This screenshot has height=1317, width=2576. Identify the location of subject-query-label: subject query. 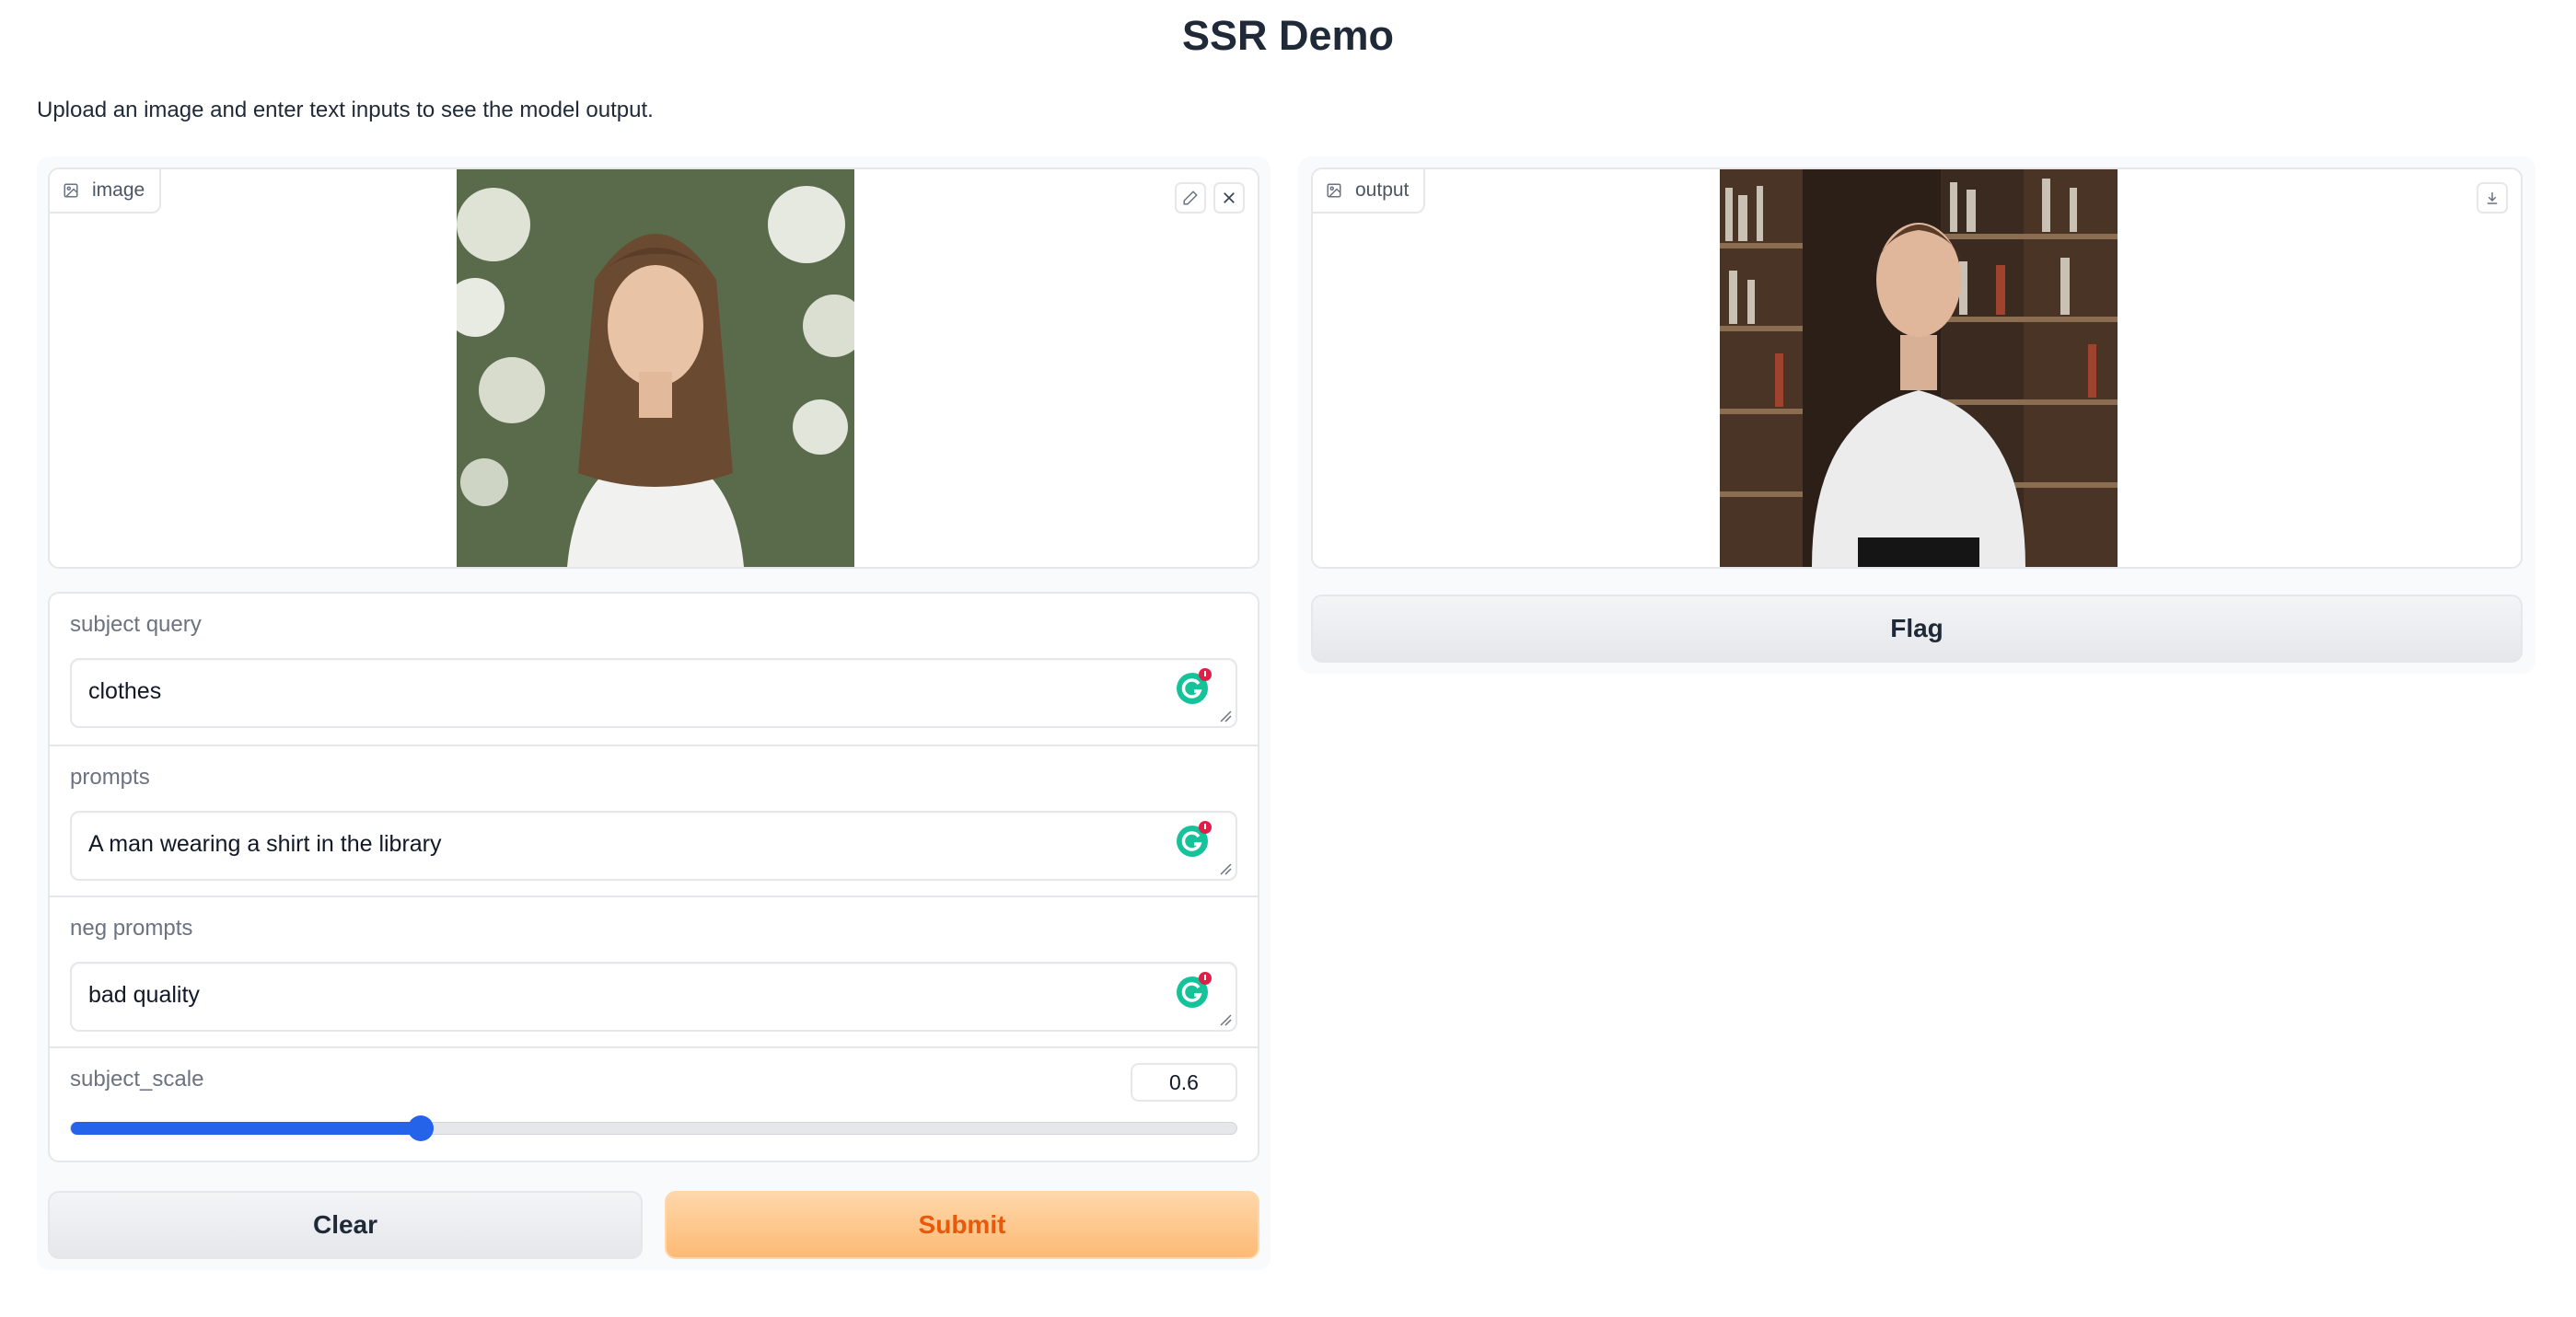
(136, 624).